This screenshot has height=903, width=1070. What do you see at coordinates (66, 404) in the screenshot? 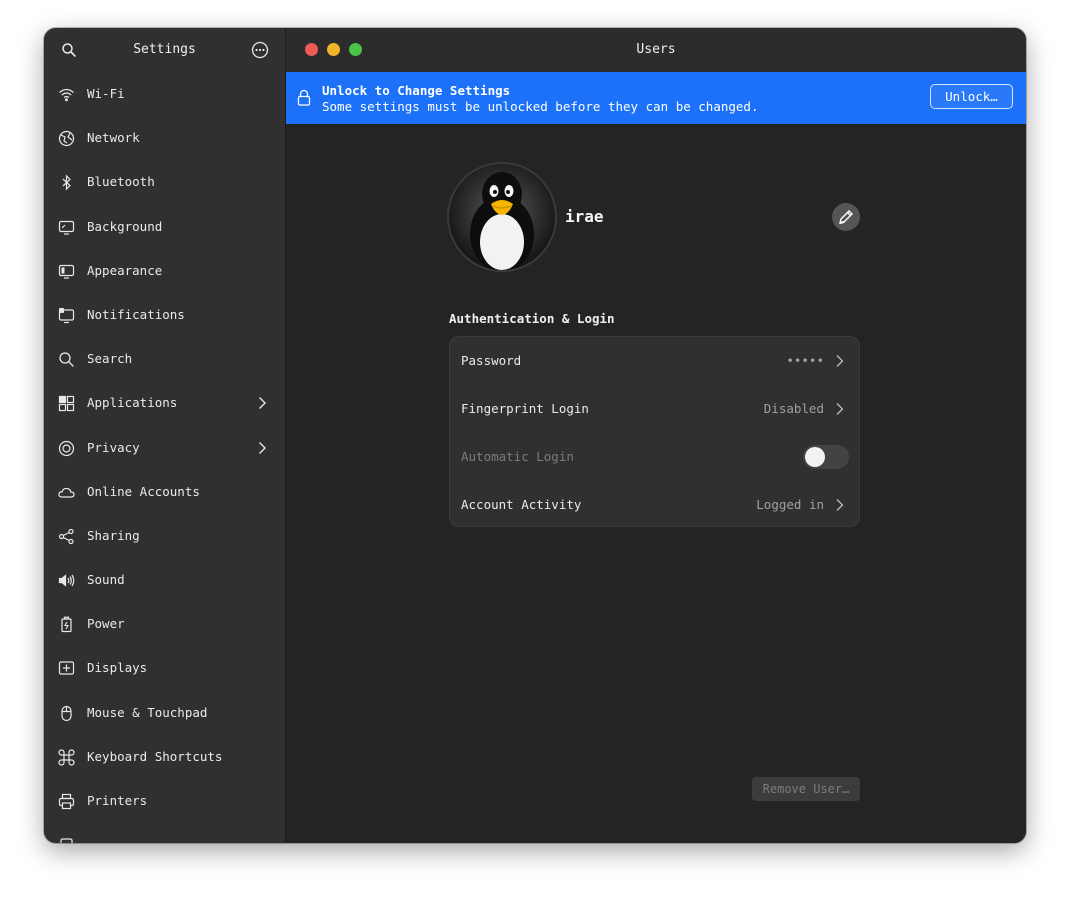
I see `applications-icon` at bounding box center [66, 404].